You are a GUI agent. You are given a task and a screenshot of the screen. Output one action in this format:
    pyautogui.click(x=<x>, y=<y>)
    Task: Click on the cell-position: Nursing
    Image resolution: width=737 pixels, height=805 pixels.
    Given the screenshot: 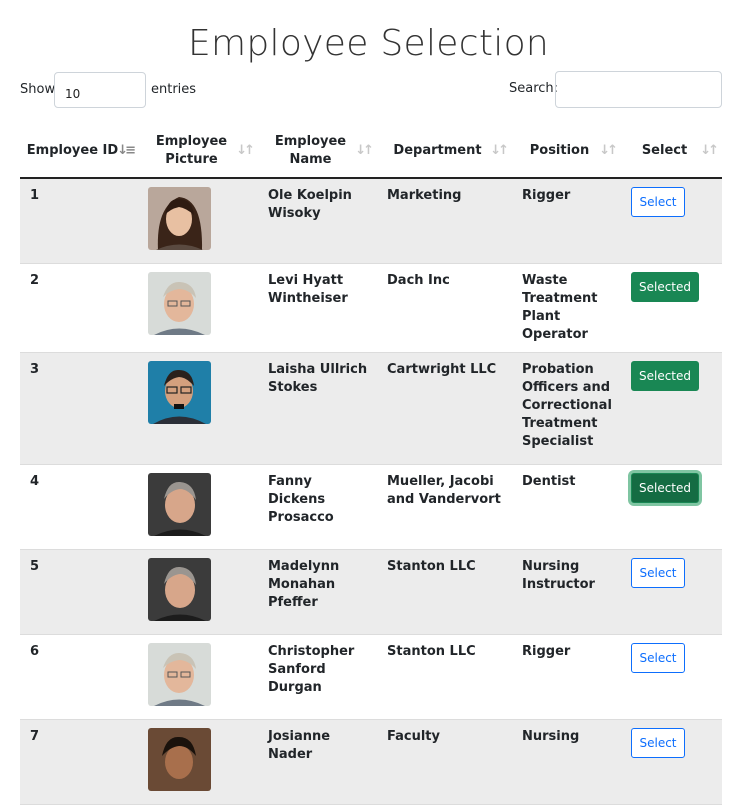 What is the action you would take?
    pyautogui.click(x=566, y=762)
    